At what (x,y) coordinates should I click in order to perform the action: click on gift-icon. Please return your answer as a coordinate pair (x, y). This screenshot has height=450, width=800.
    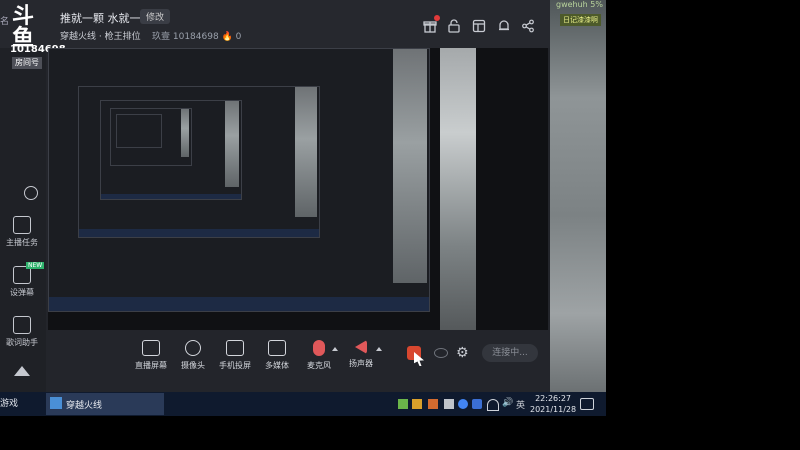
    Looking at the image, I should click on (431, 24).